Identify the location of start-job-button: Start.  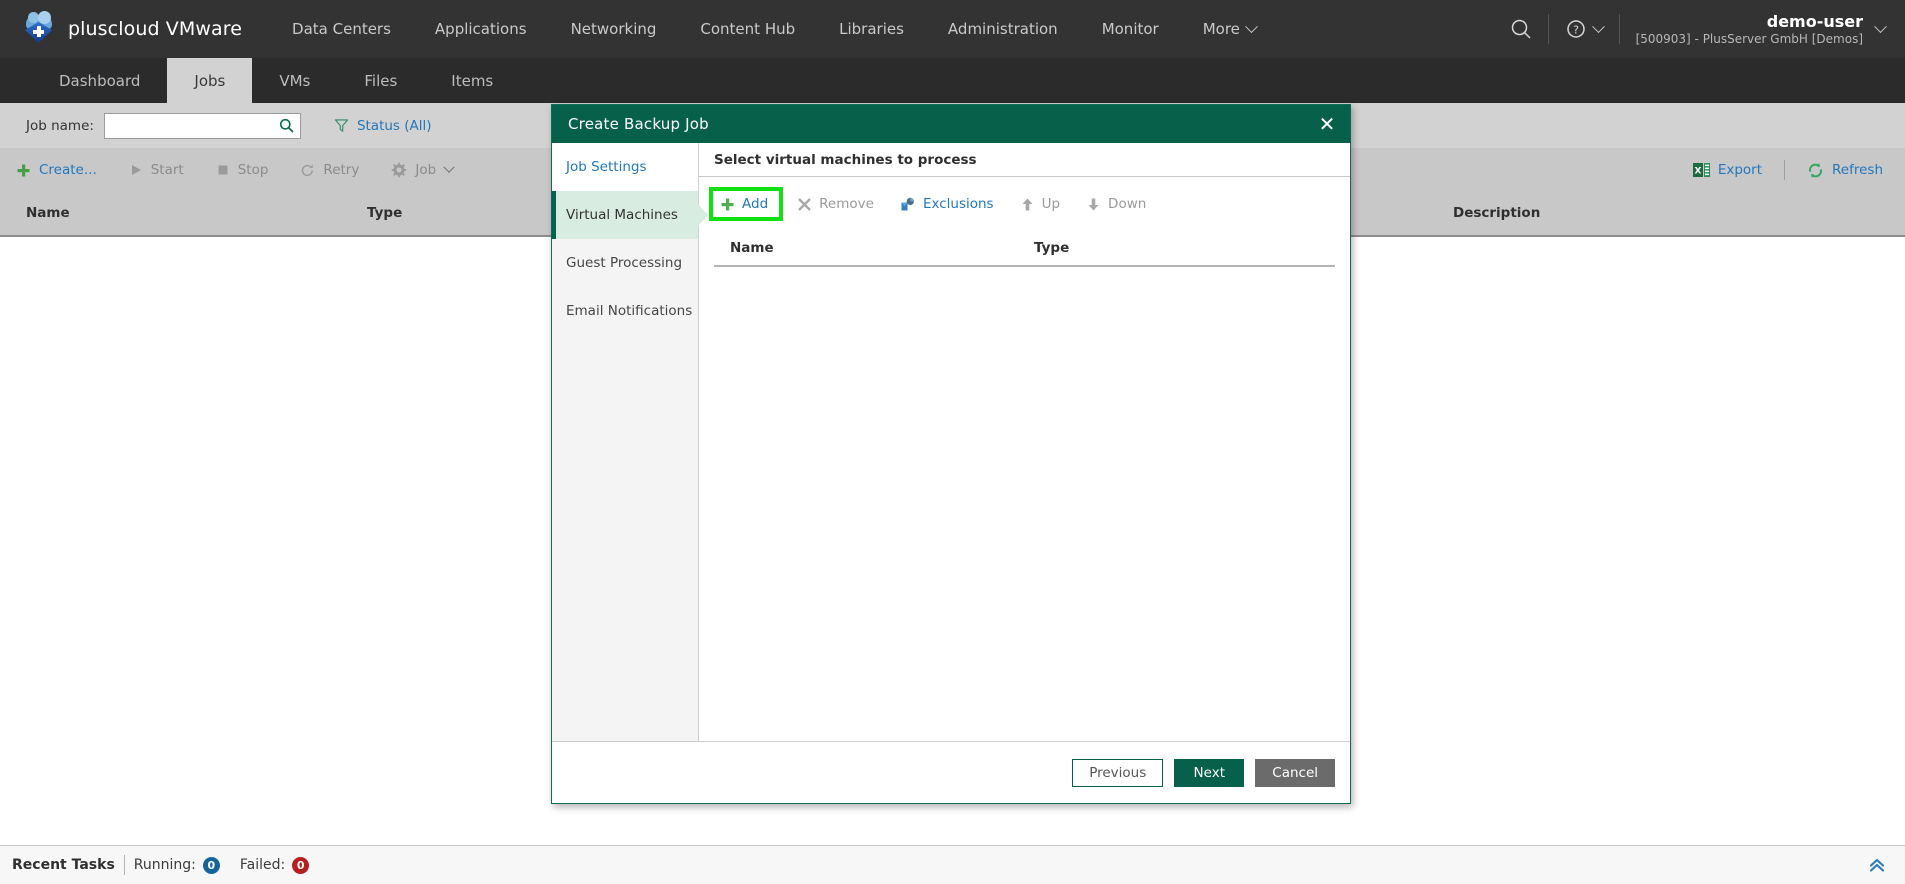
(156, 170).